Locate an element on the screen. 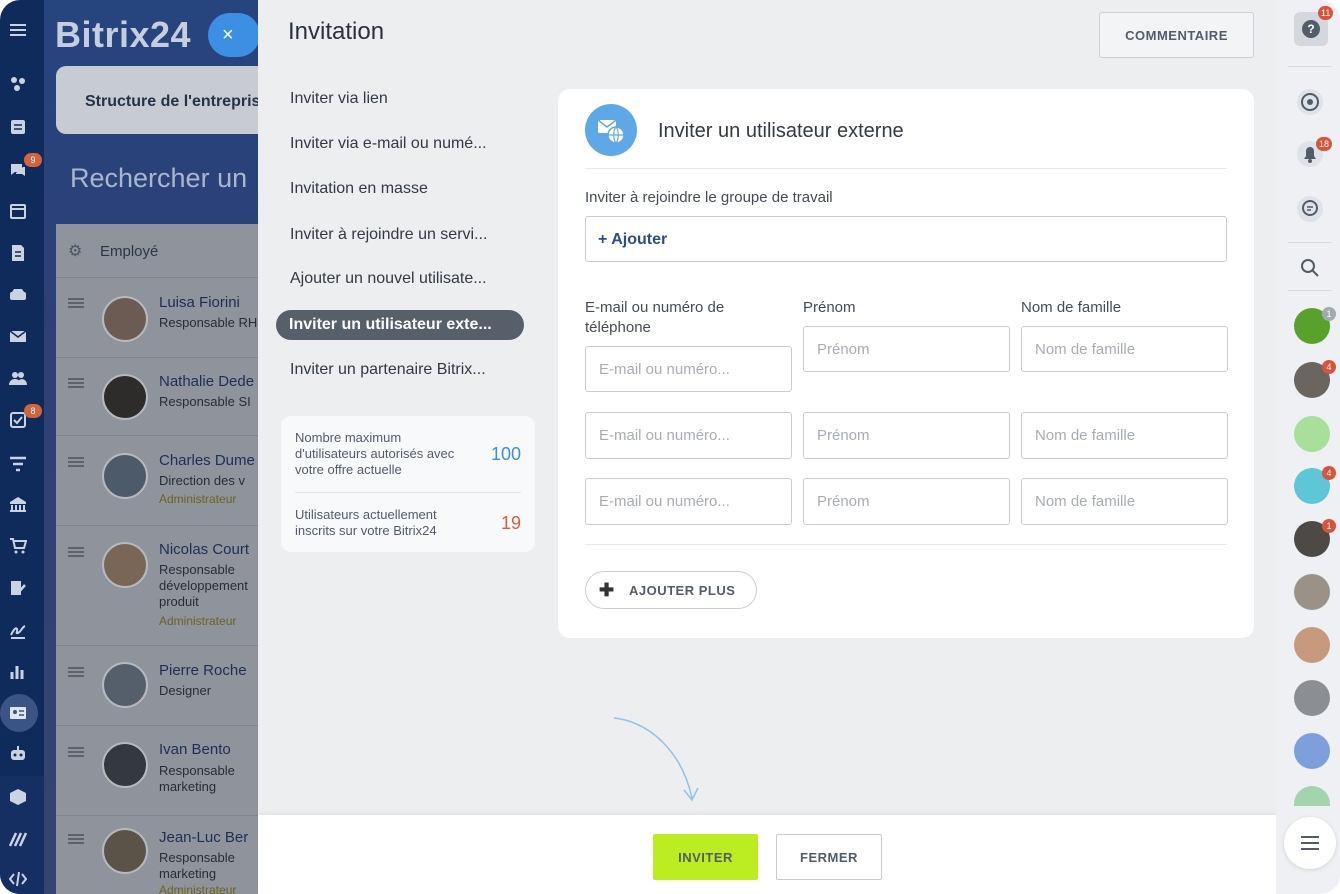  add-more-button: ✚ AJOUTER PLUS is located at coordinates (671, 590).